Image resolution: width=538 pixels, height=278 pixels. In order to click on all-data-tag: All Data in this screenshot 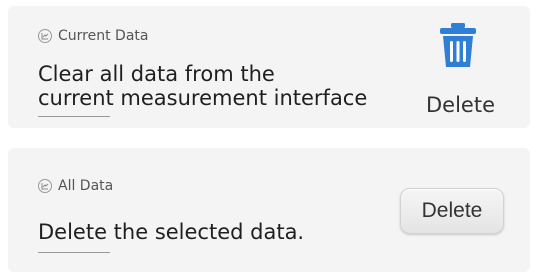, I will do `click(75, 186)`.